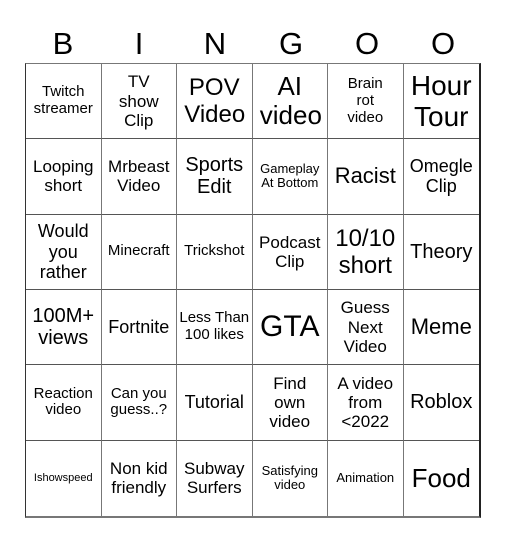 This screenshot has height=544, width=506. I want to click on cell-text: Find own video, so click(290, 402).